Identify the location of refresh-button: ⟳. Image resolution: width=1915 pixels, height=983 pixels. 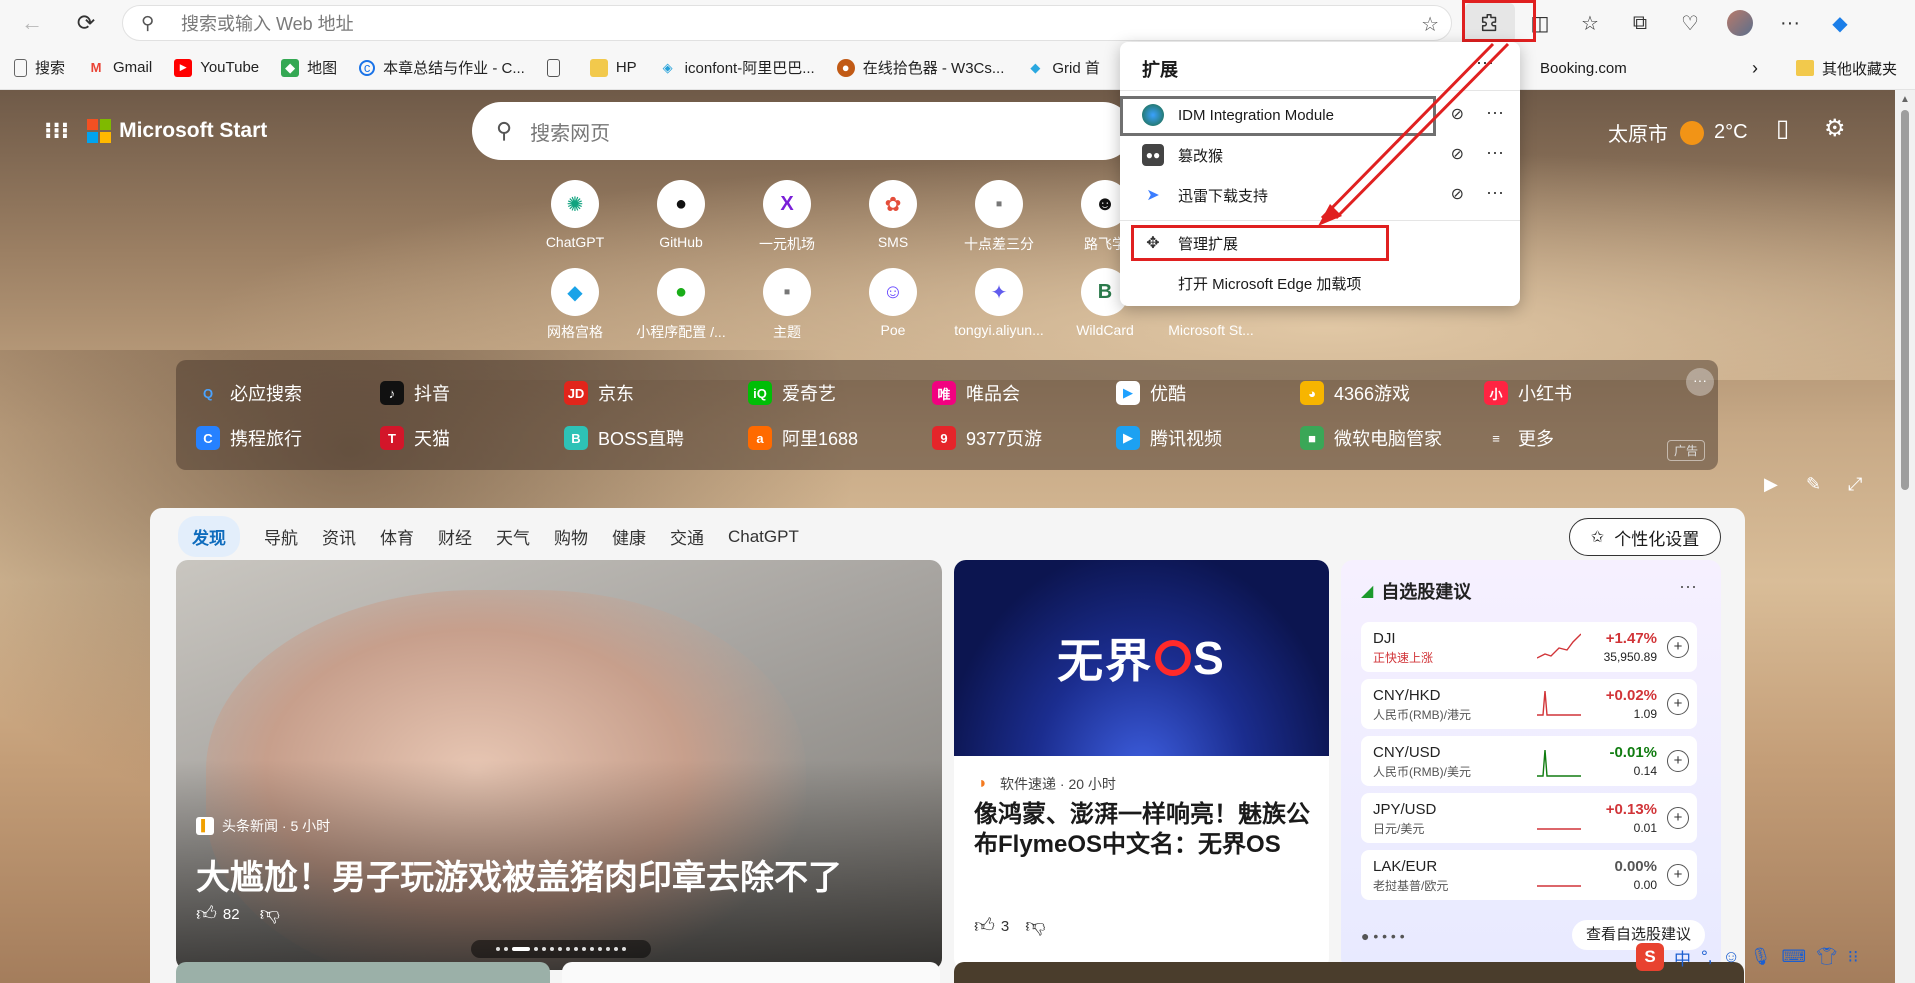
(86, 23).